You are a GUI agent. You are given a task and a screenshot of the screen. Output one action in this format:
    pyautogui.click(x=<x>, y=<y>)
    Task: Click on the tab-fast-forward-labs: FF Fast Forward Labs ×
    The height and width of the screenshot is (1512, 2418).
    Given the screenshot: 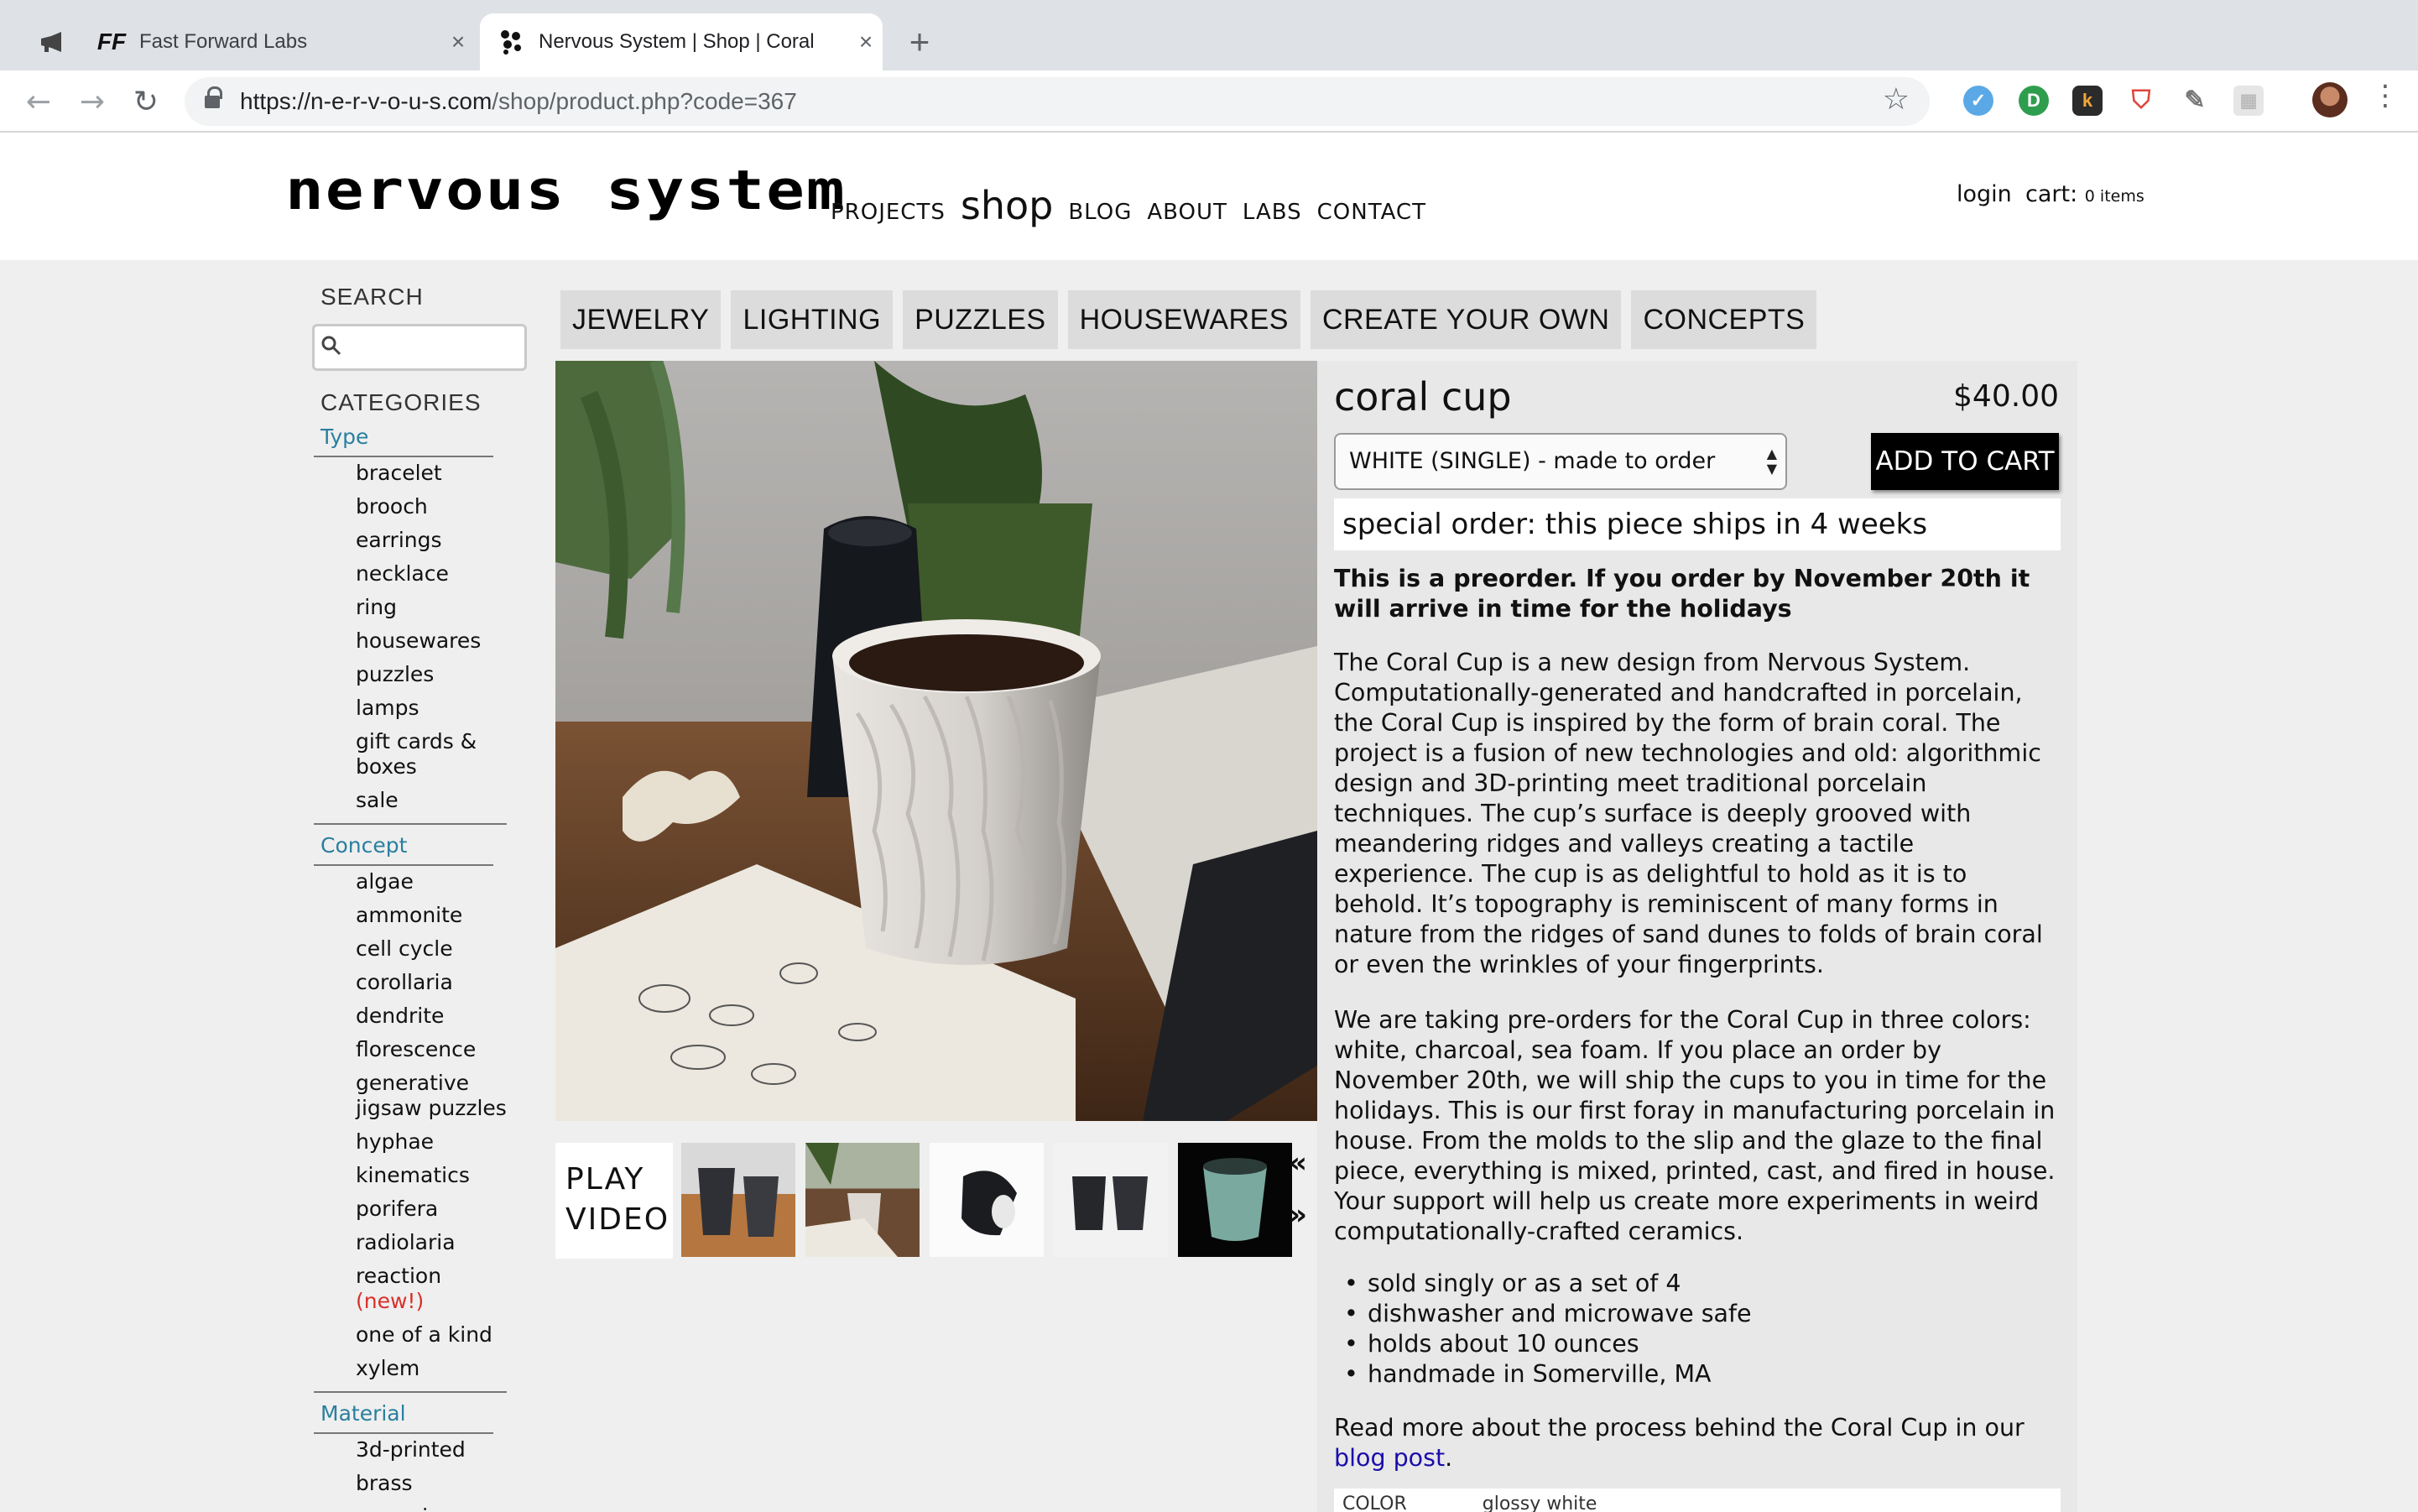 What is the action you would take?
    pyautogui.click(x=281, y=42)
    